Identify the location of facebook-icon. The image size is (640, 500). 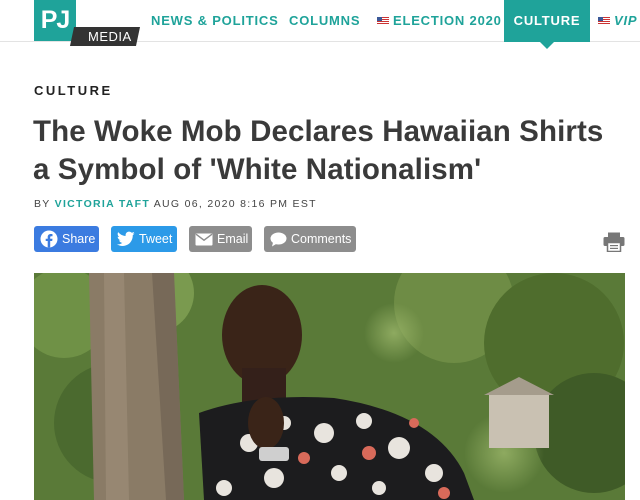
(49, 239).